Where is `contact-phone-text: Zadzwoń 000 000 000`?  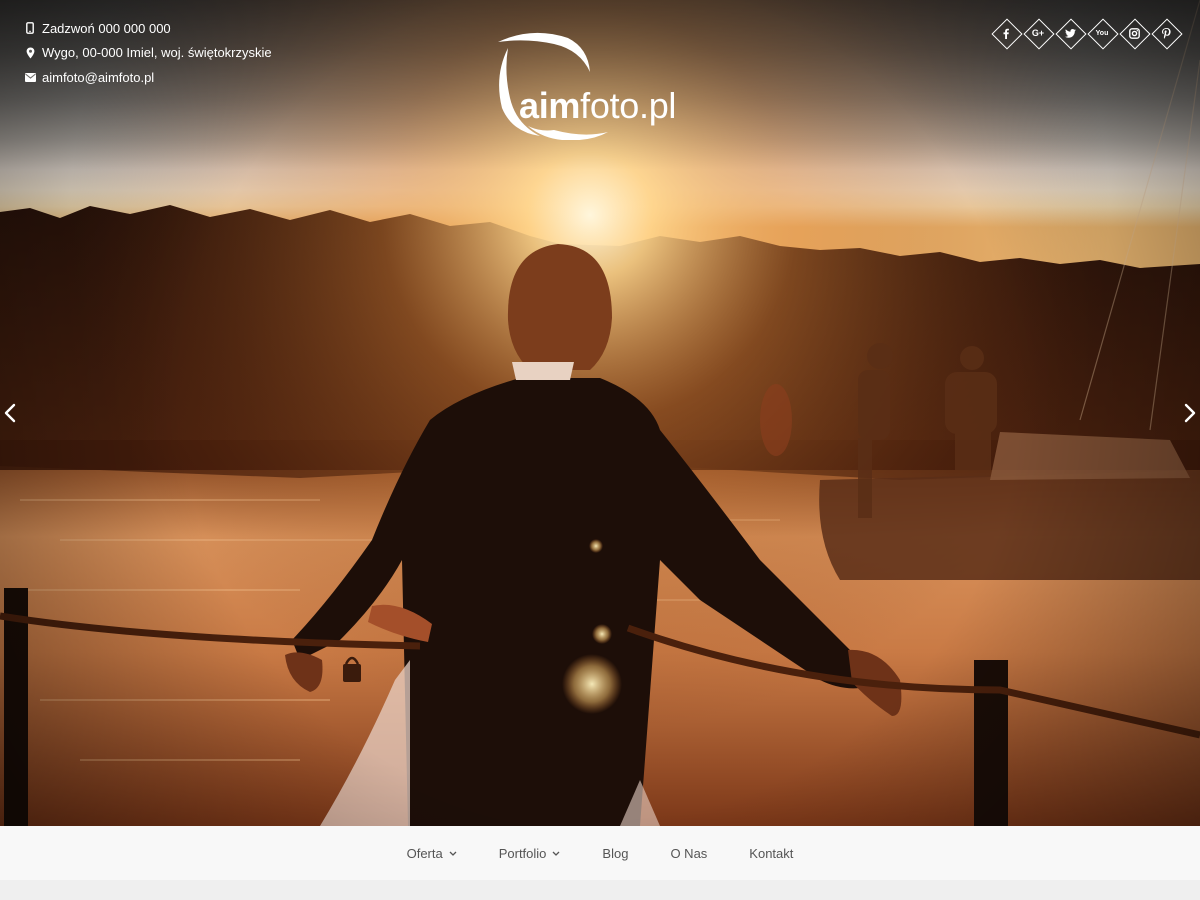
contact-phone-text: Zadzwoń 000 000 000 is located at coordinates (106, 28).